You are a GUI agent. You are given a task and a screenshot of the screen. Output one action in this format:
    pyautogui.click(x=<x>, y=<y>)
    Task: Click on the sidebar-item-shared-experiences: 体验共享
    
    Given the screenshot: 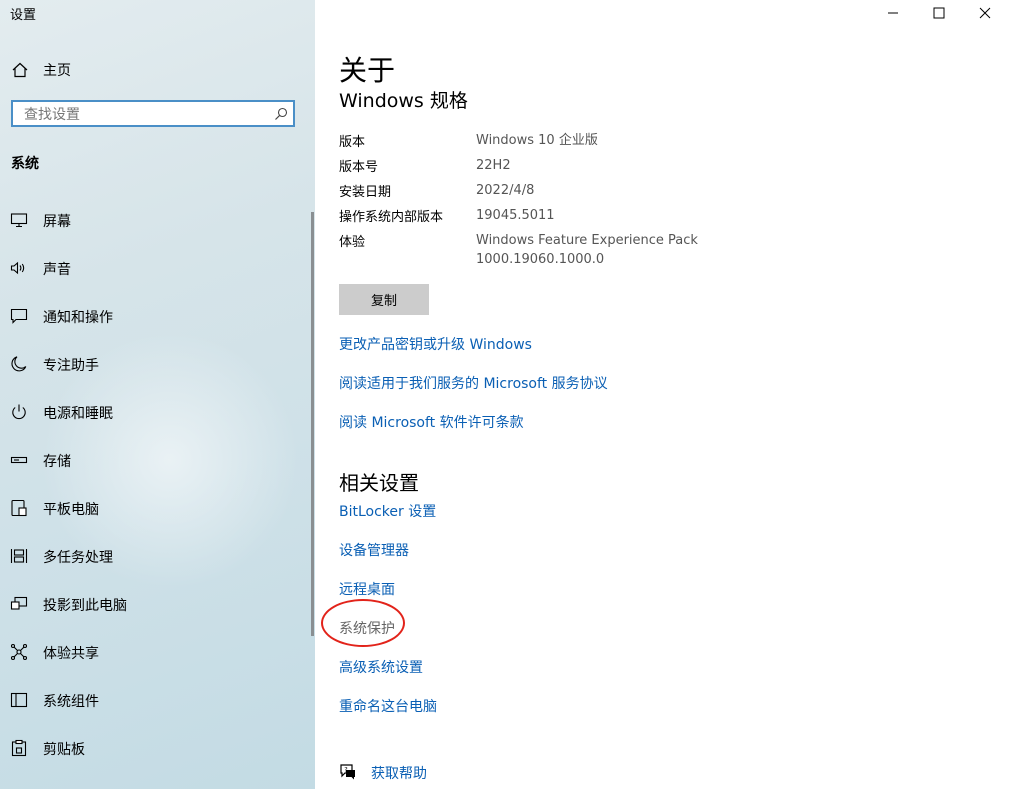 What is the action you would take?
    pyautogui.click(x=154, y=652)
    